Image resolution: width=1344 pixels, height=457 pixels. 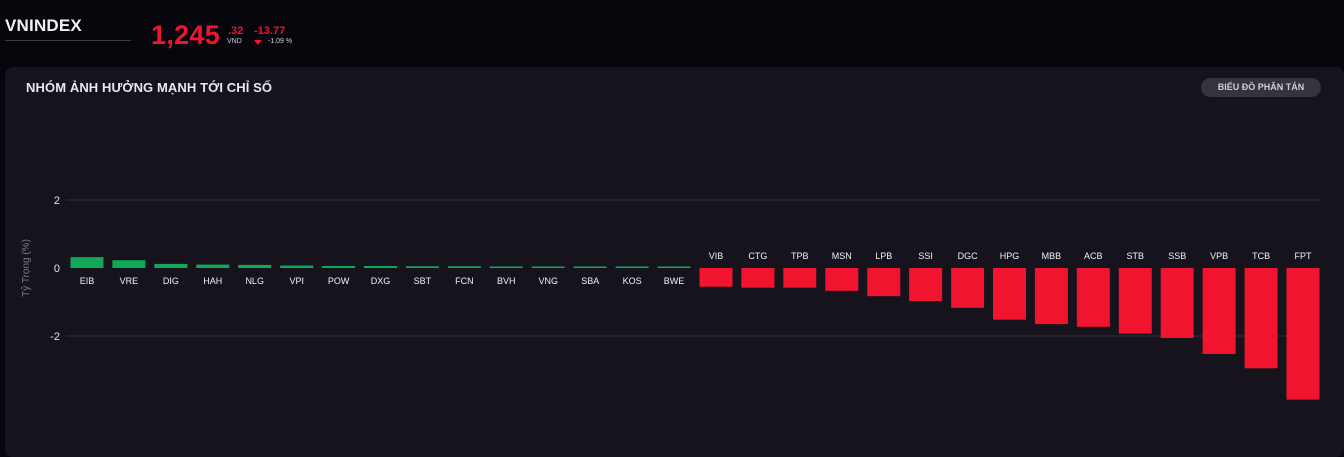 What do you see at coordinates (842, 279) in the screenshot?
I see `bar-msn` at bounding box center [842, 279].